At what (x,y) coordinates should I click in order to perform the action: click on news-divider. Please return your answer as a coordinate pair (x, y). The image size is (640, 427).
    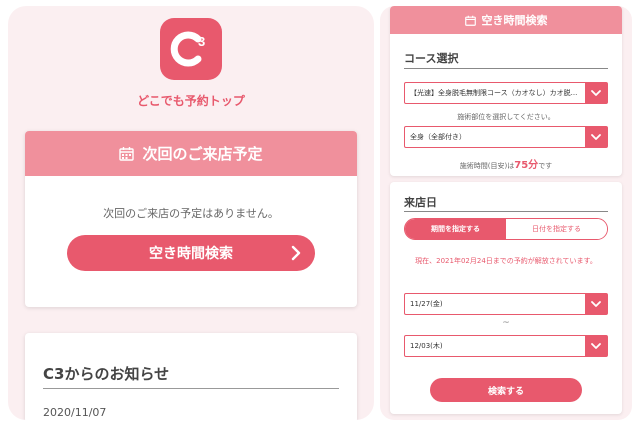
    Looking at the image, I should click on (191, 388).